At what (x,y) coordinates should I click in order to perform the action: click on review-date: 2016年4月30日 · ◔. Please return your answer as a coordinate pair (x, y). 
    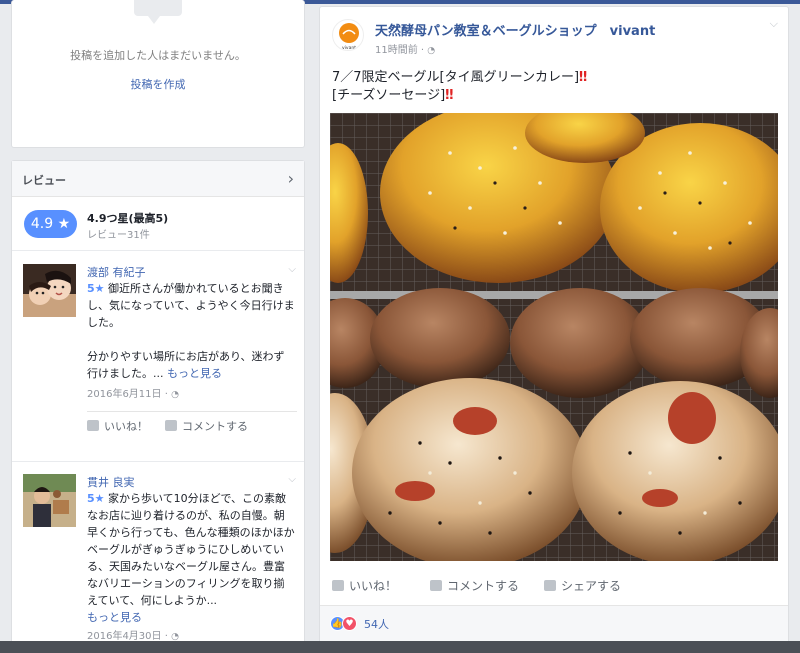
    Looking at the image, I should click on (133, 634).